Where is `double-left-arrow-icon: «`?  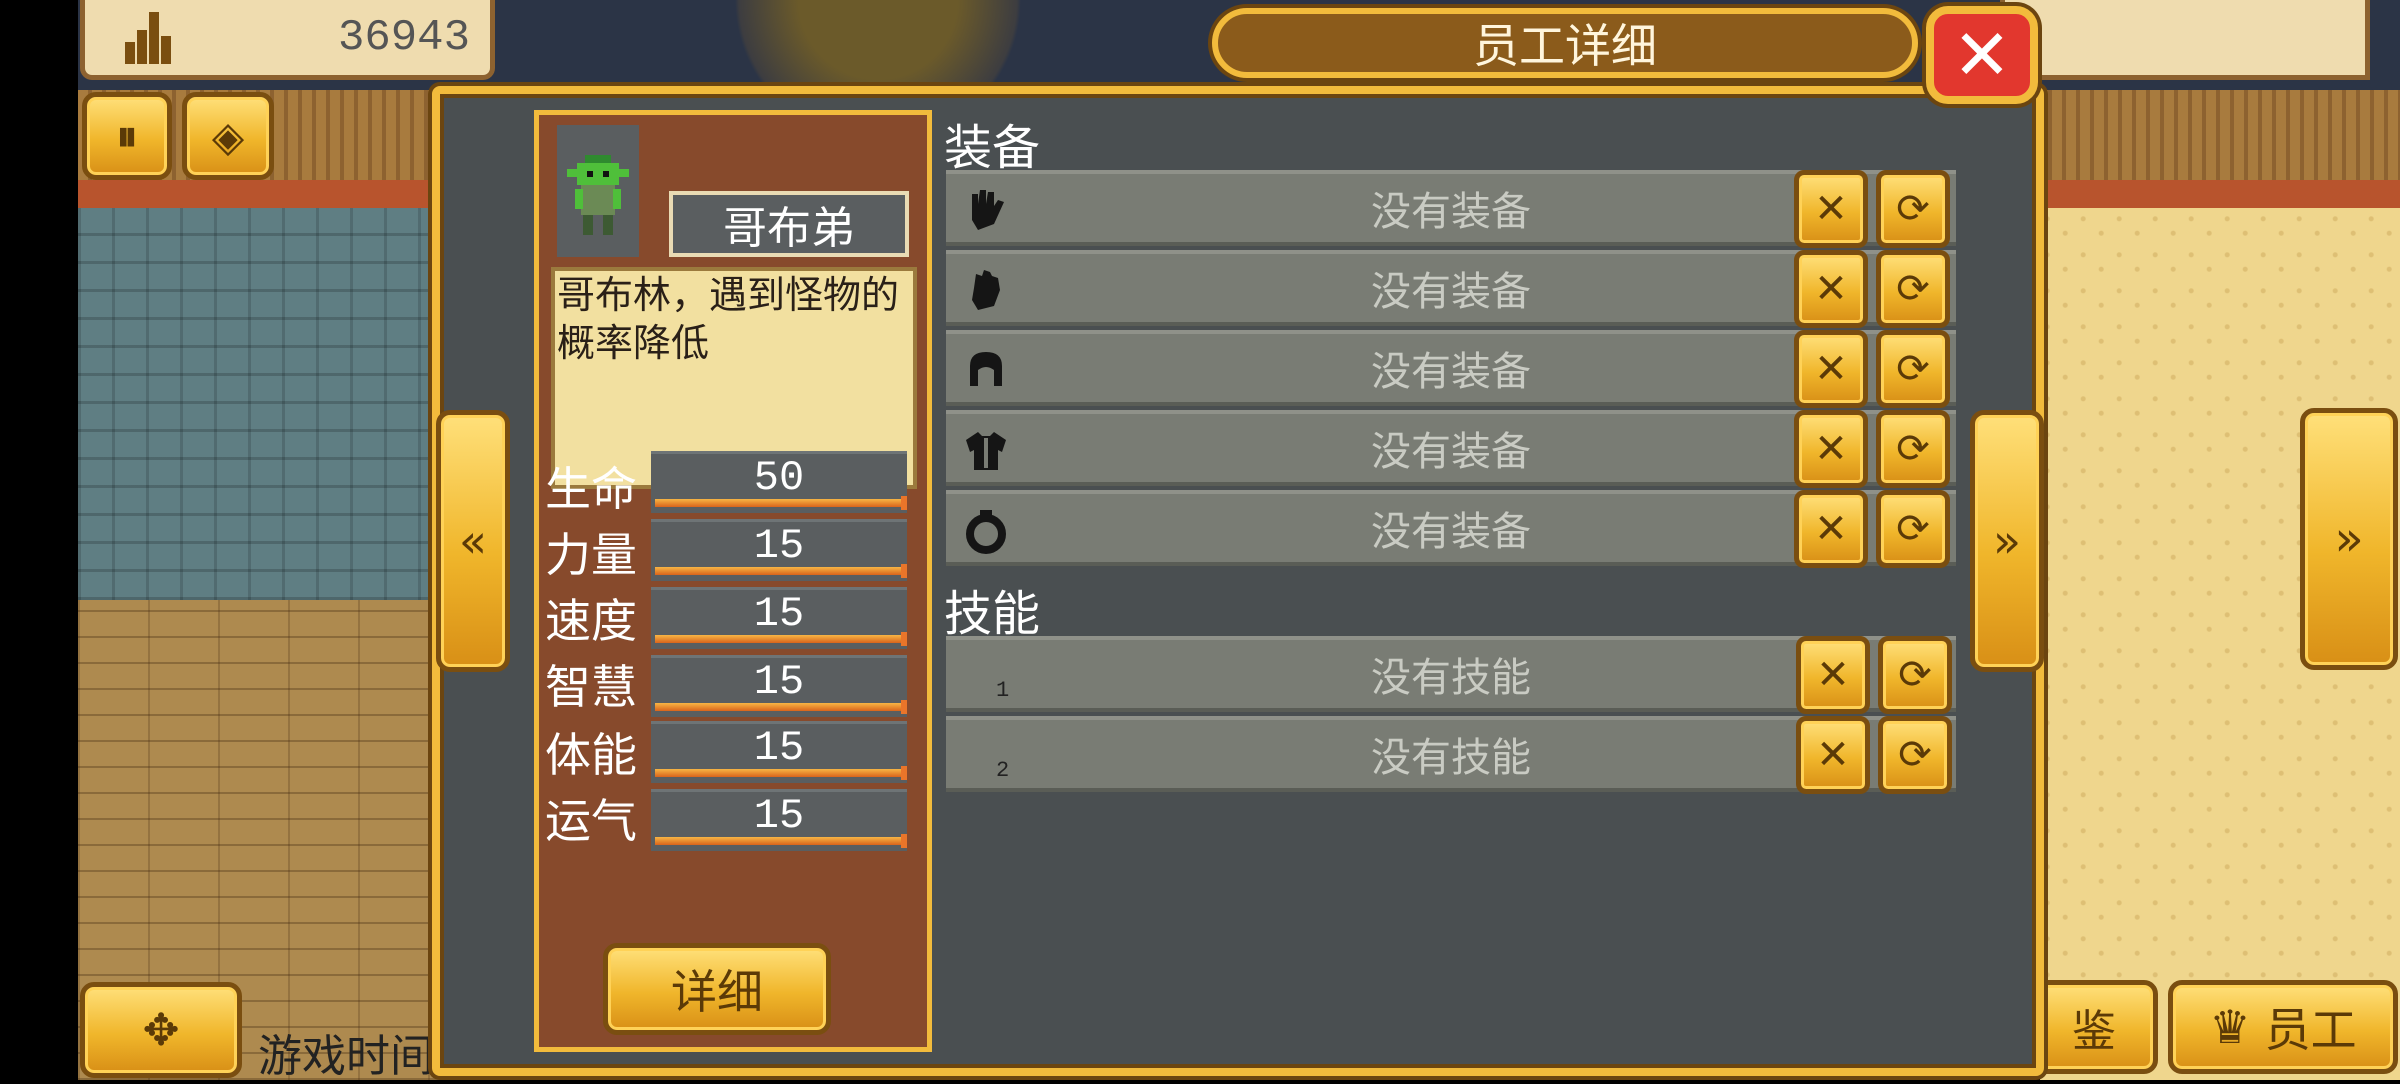
double-left-arrow-icon: « is located at coordinates (473, 541).